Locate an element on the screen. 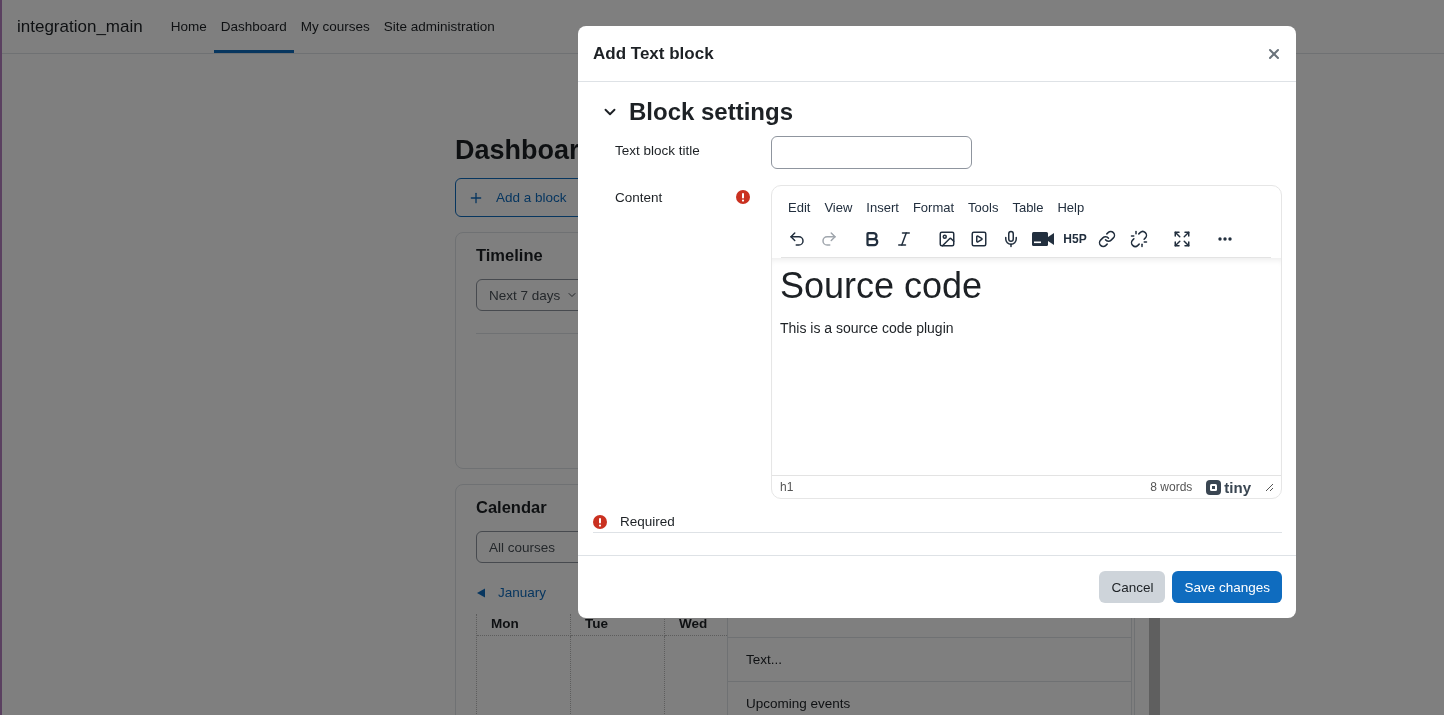 This screenshot has height=715, width=1444. required-note: Required is located at coordinates (647, 521).